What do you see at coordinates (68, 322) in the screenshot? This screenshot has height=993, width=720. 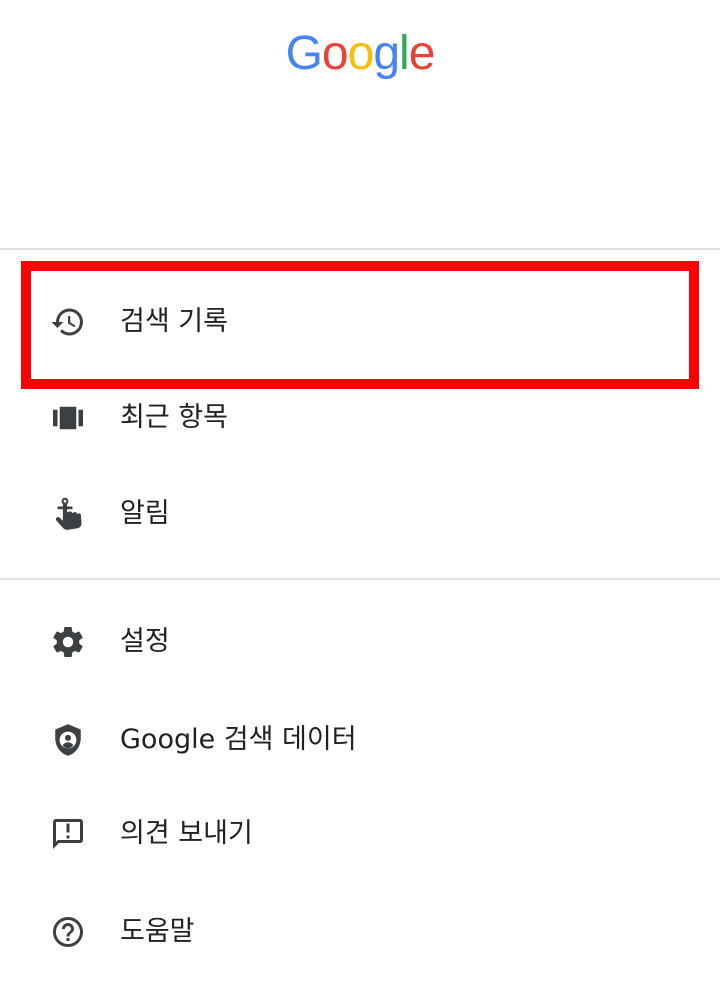 I see `history-icon` at bounding box center [68, 322].